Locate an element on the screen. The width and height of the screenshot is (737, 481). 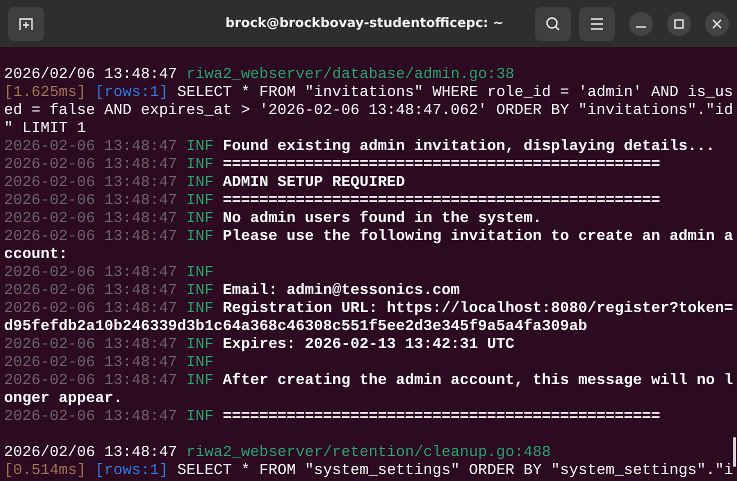
log-line: 2026-02-06 13:48:47 INF No admin users found in the system. is located at coordinates (273, 218).